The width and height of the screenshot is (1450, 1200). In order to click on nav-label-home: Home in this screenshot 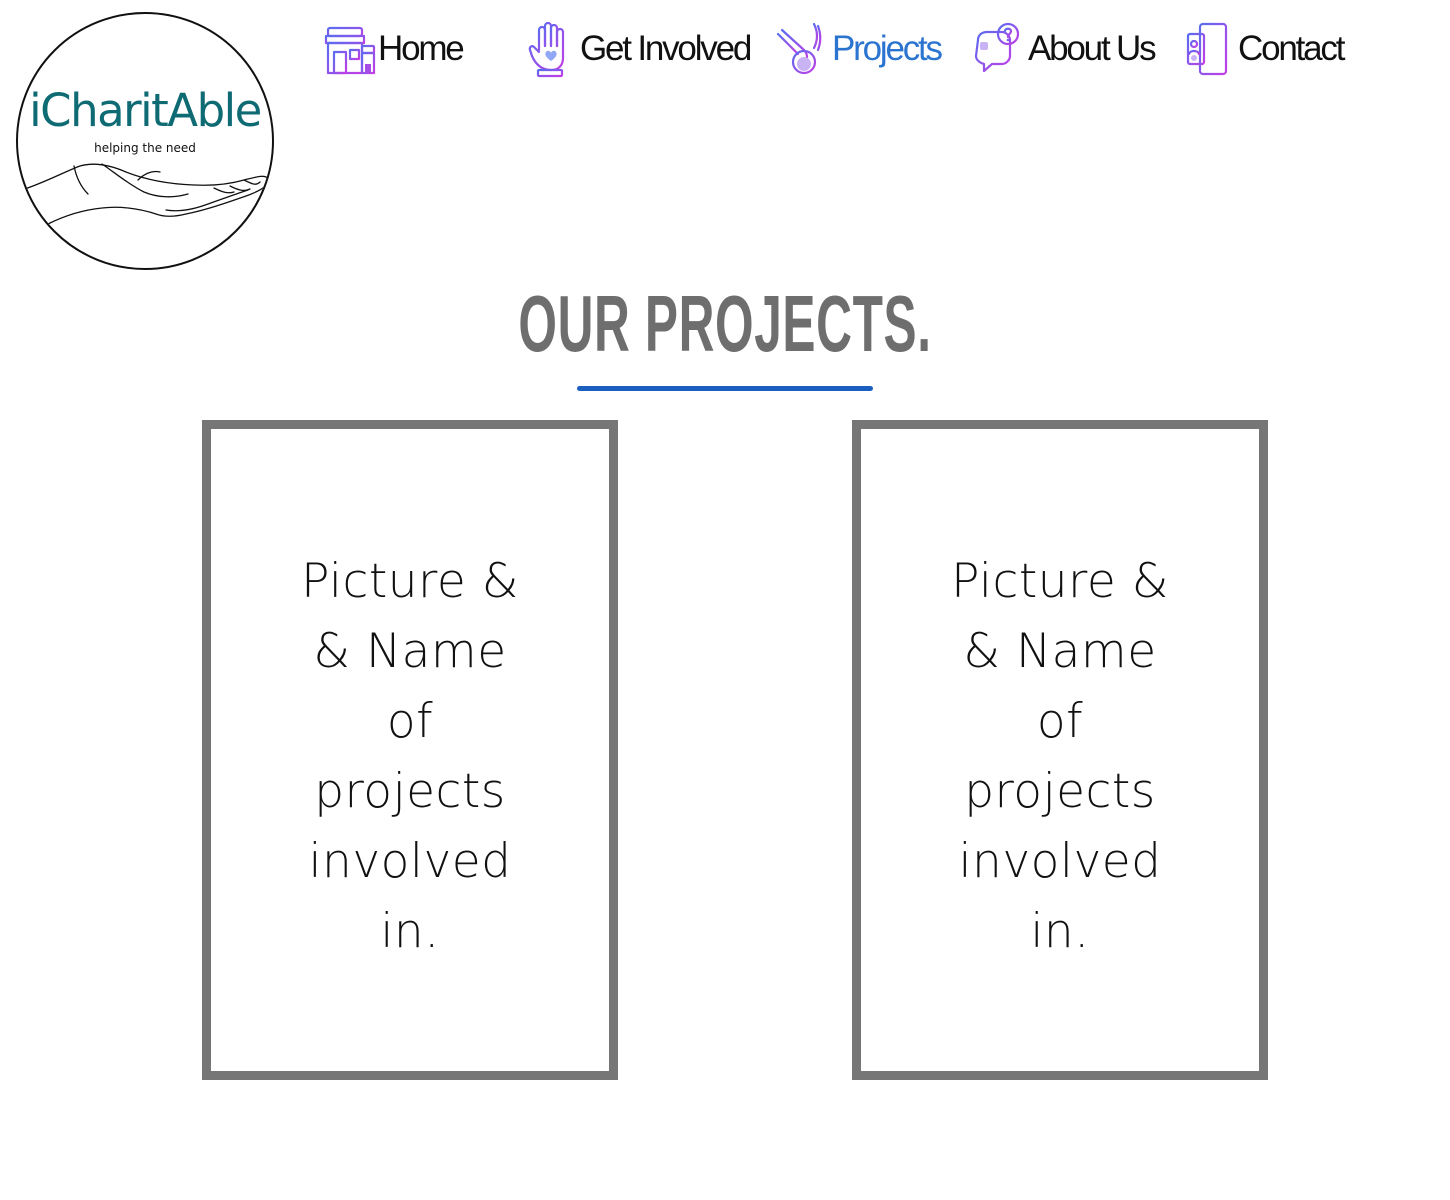, I will do `click(421, 48)`.